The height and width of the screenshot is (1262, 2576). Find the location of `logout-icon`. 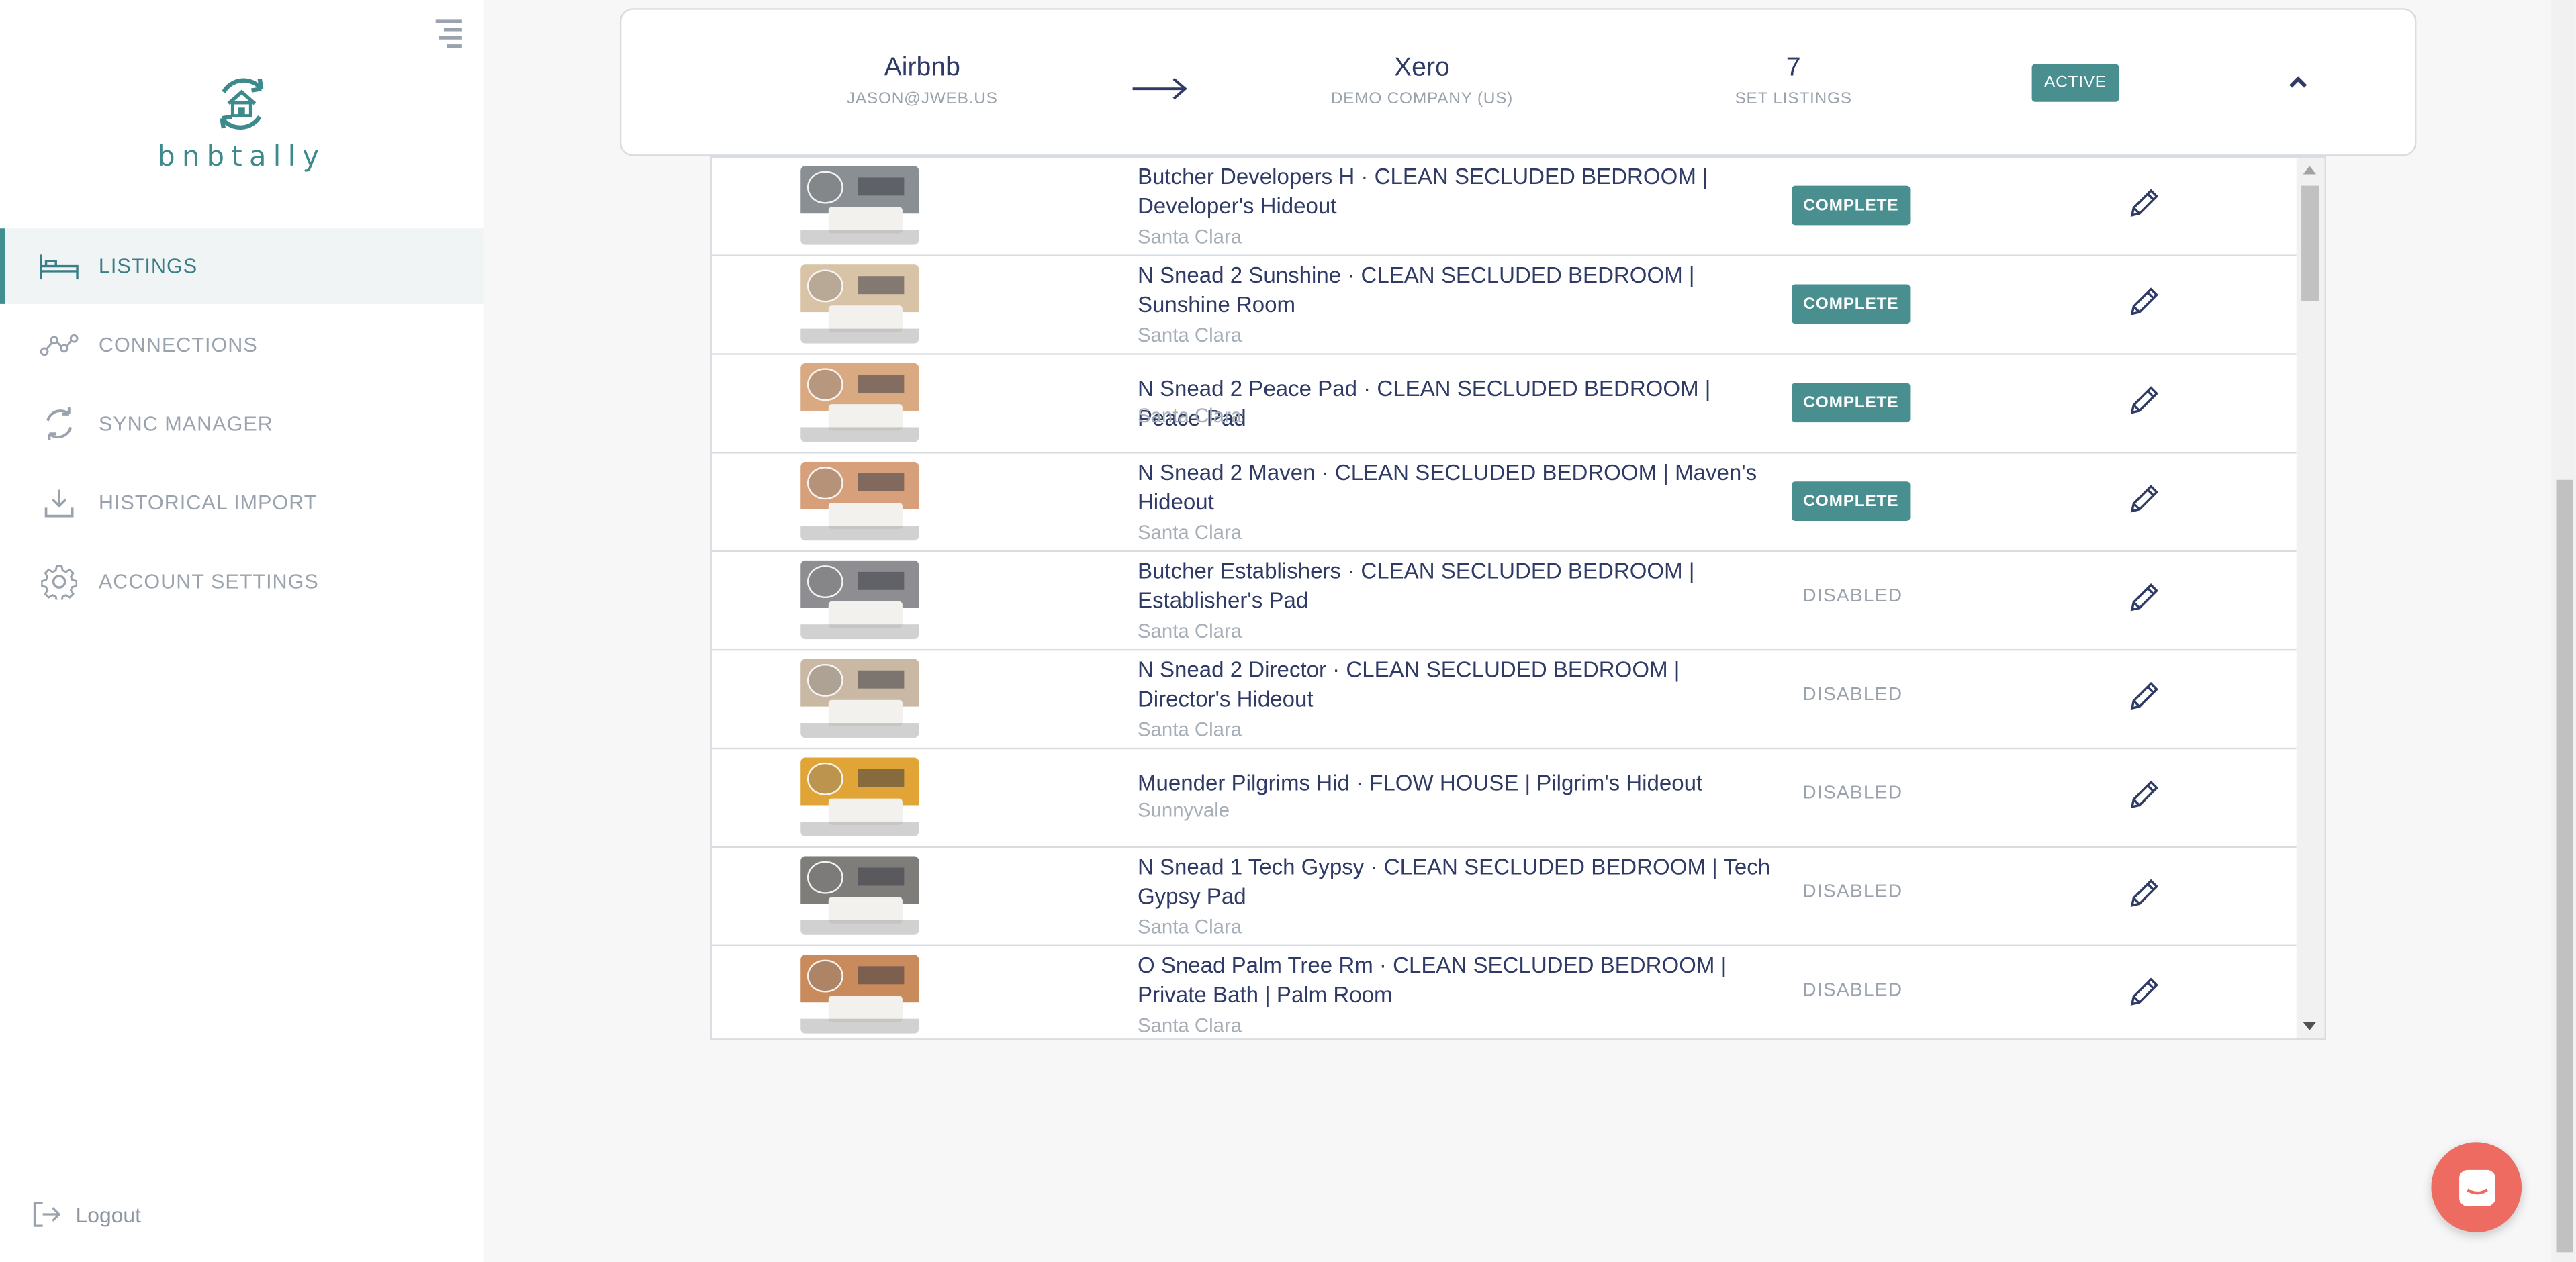

logout-icon is located at coordinates (47, 1214).